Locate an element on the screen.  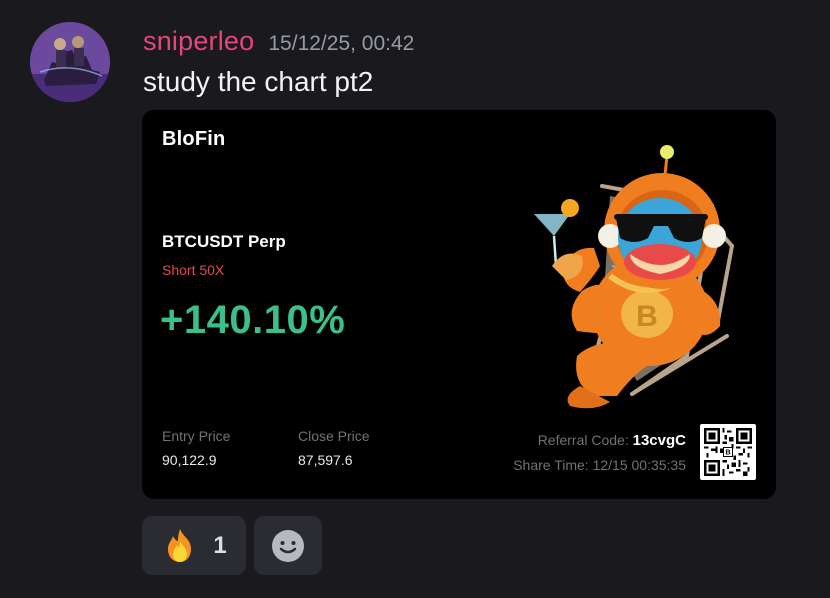
add-reaction-button is located at coordinates (288, 545).